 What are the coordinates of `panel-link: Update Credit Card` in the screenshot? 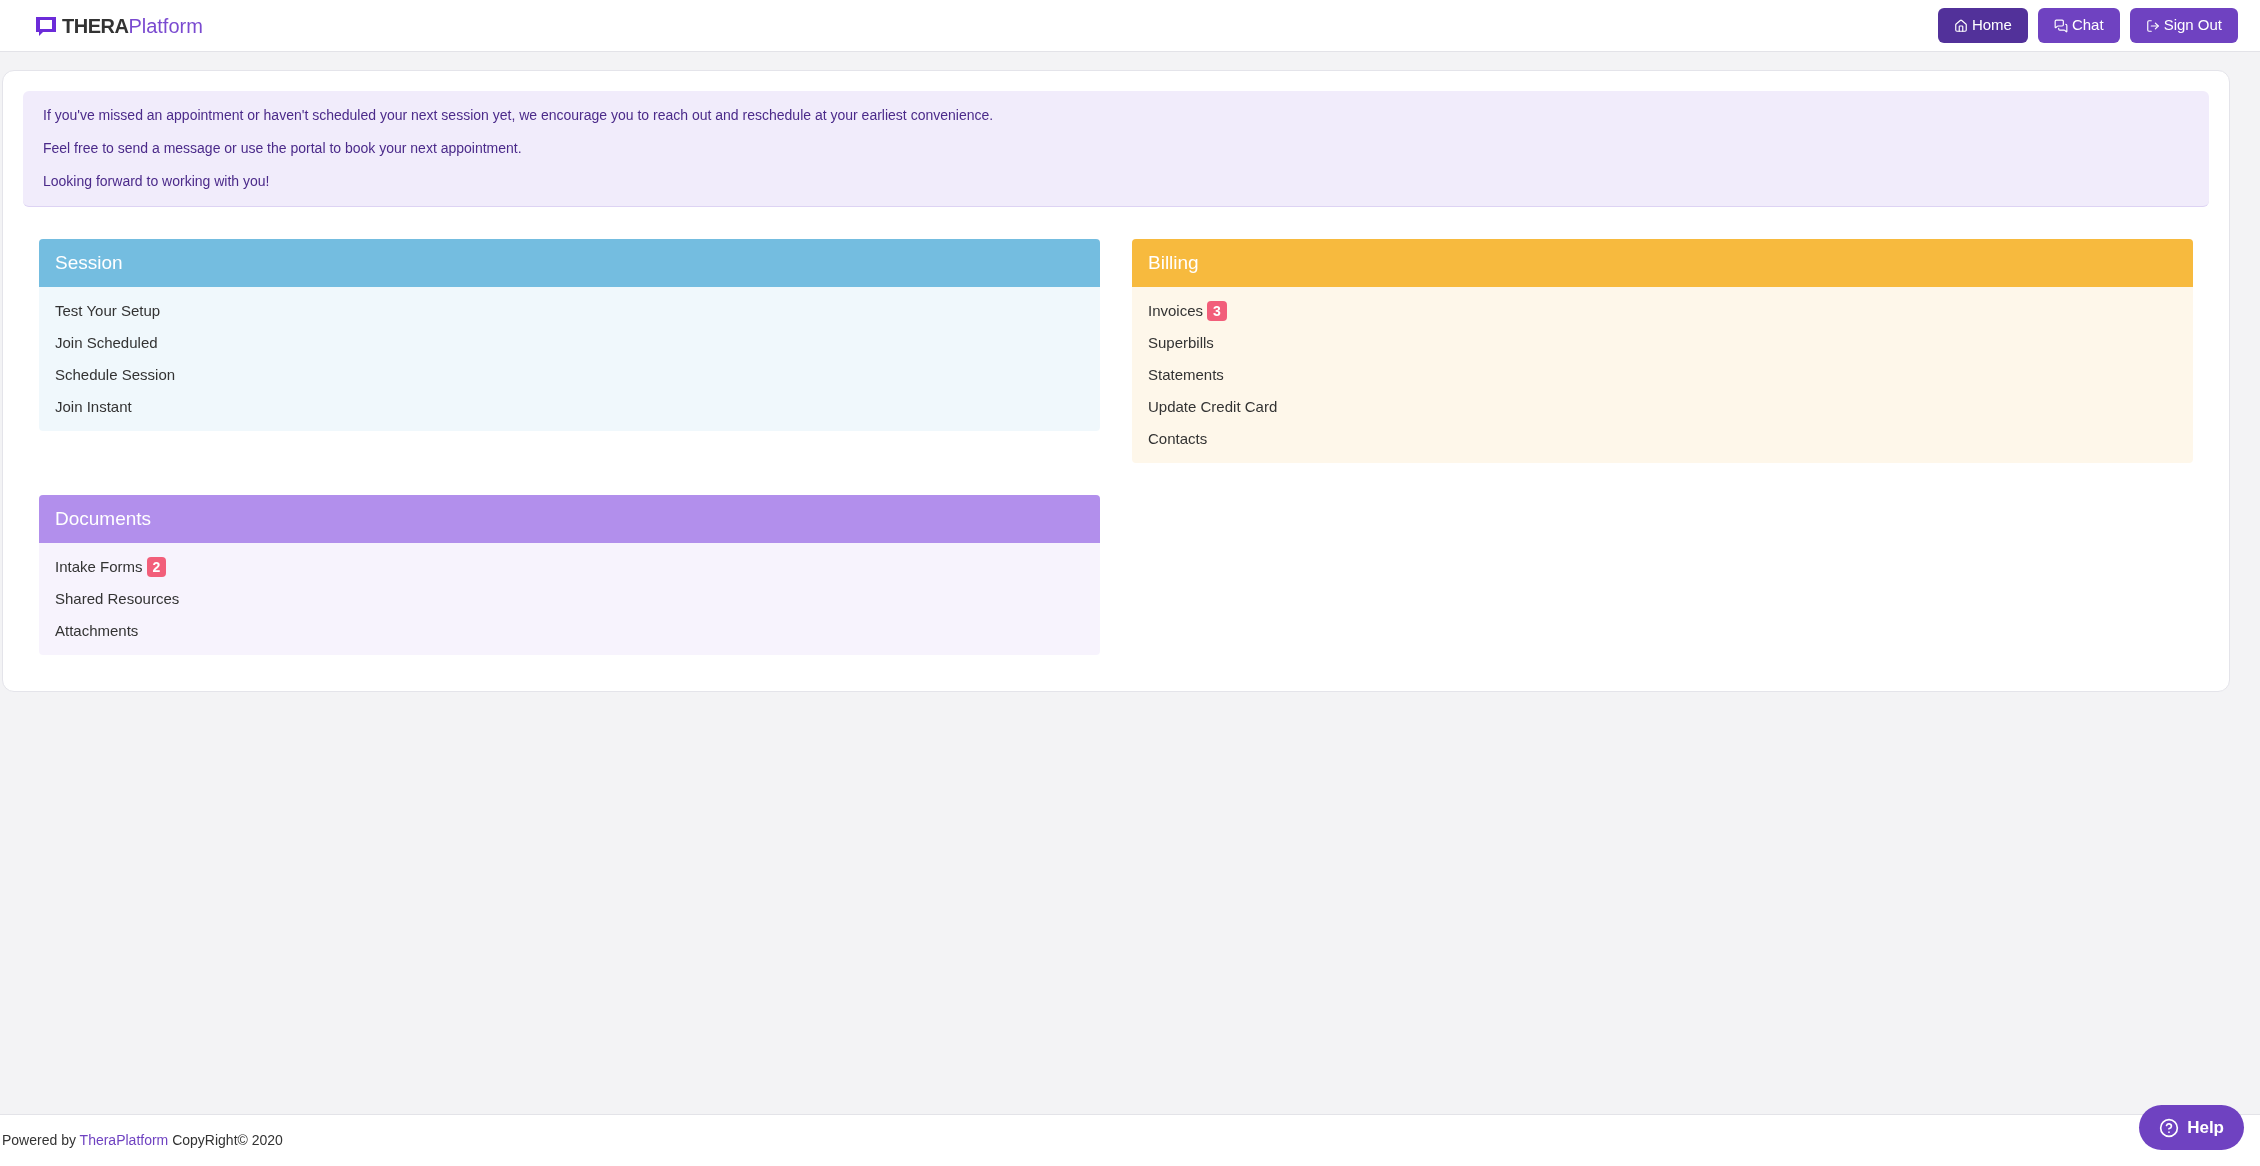 It's located at (1213, 407).